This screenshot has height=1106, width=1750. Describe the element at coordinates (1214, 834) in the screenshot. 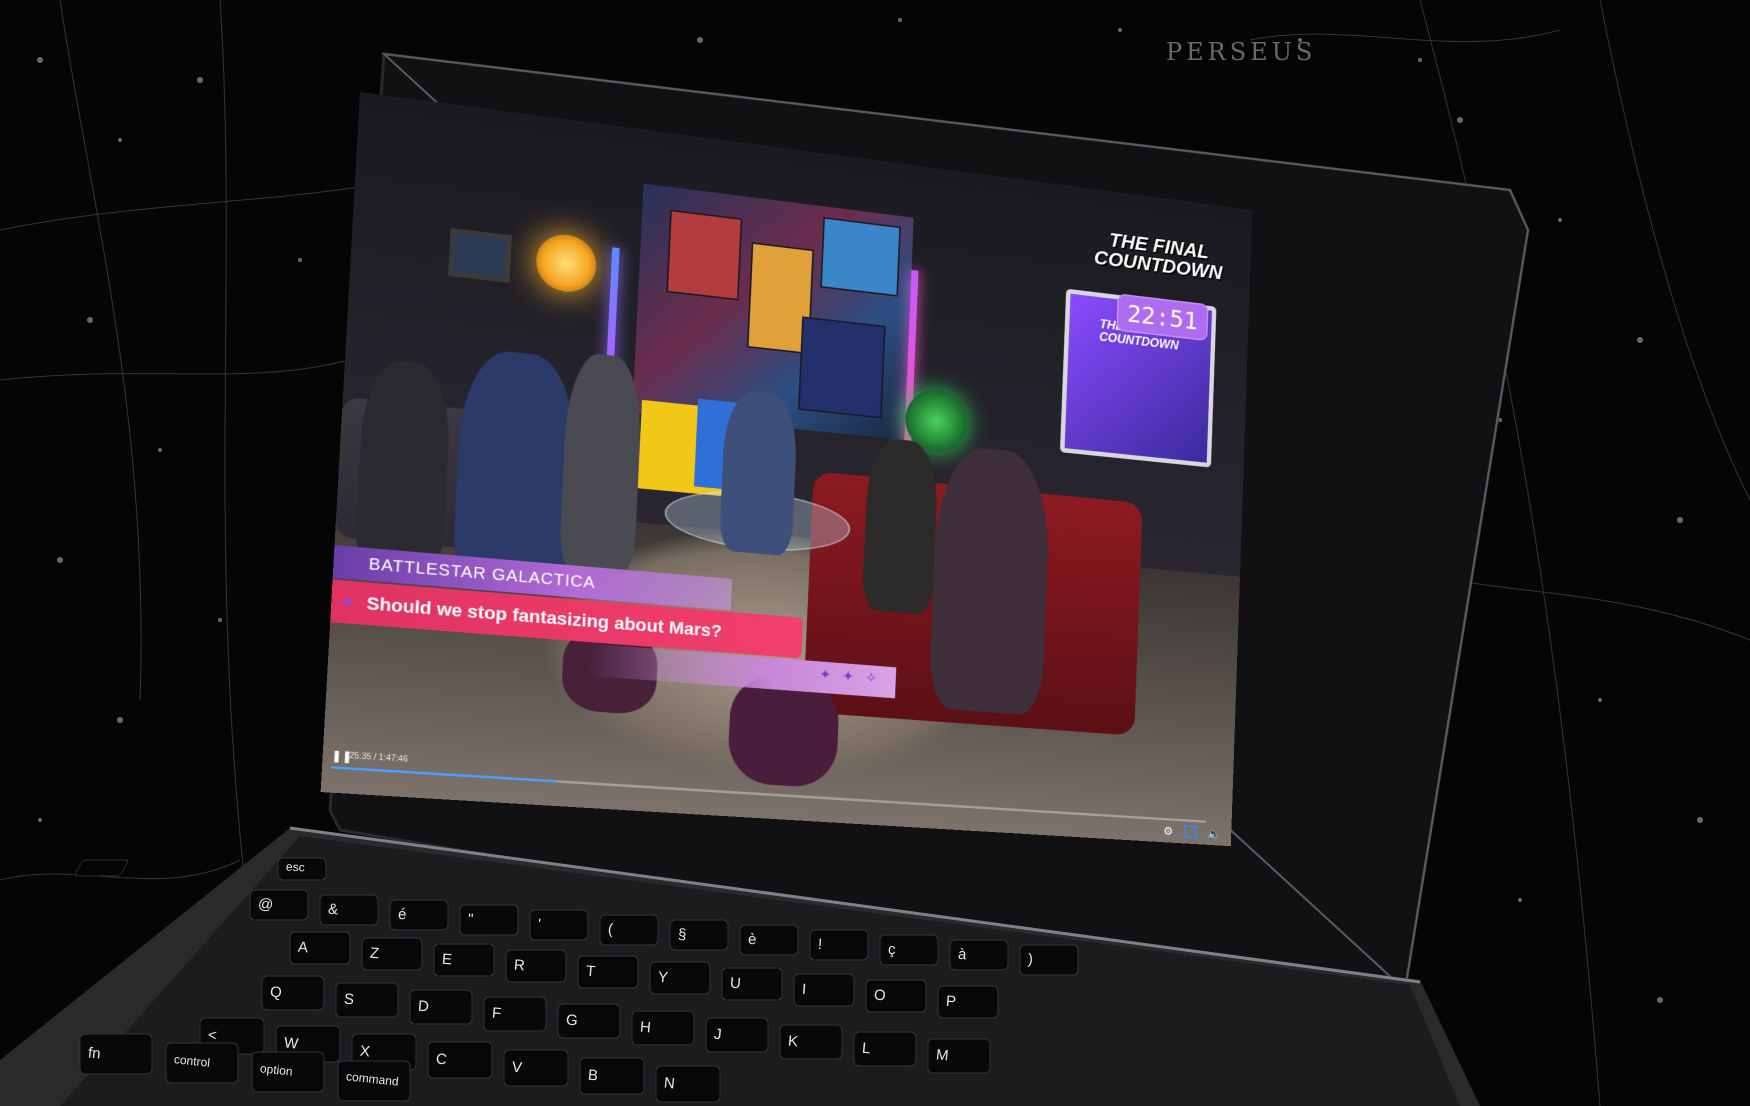

I see `volume-icon: 🔈` at that location.